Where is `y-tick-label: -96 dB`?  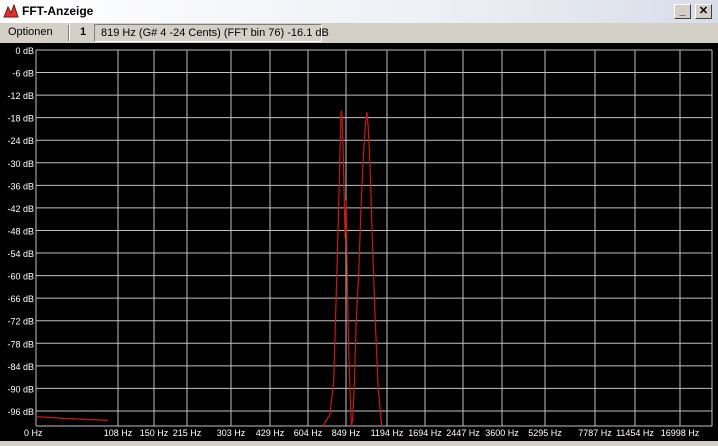
y-tick-label: -96 dB is located at coordinates (20, 412).